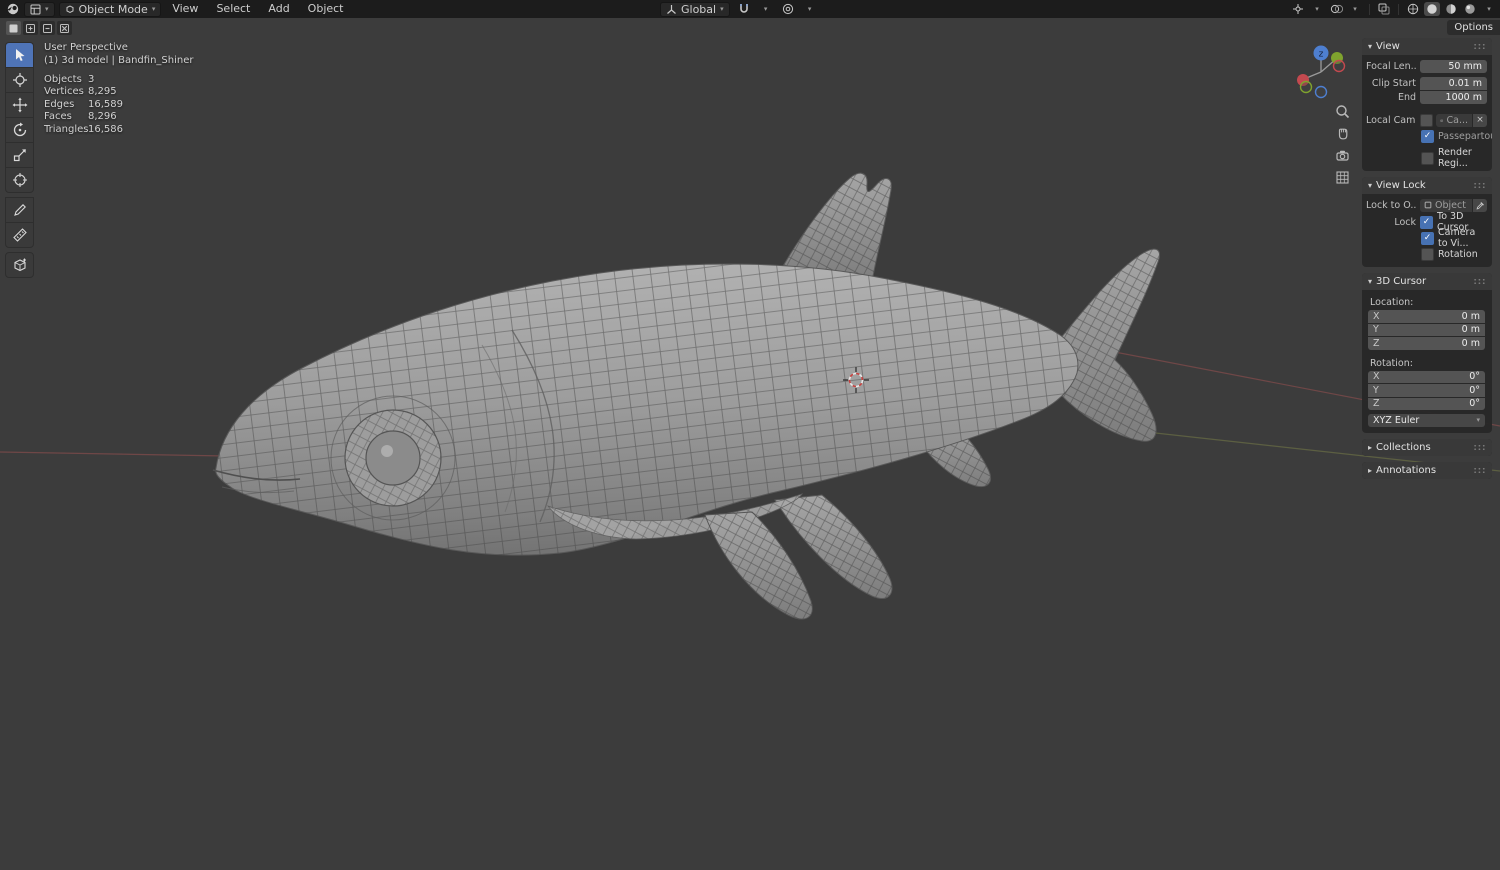  Describe the element at coordinates (1427, 46) in the screenshot. I see `panel-view-header: ▾ View` at that location.